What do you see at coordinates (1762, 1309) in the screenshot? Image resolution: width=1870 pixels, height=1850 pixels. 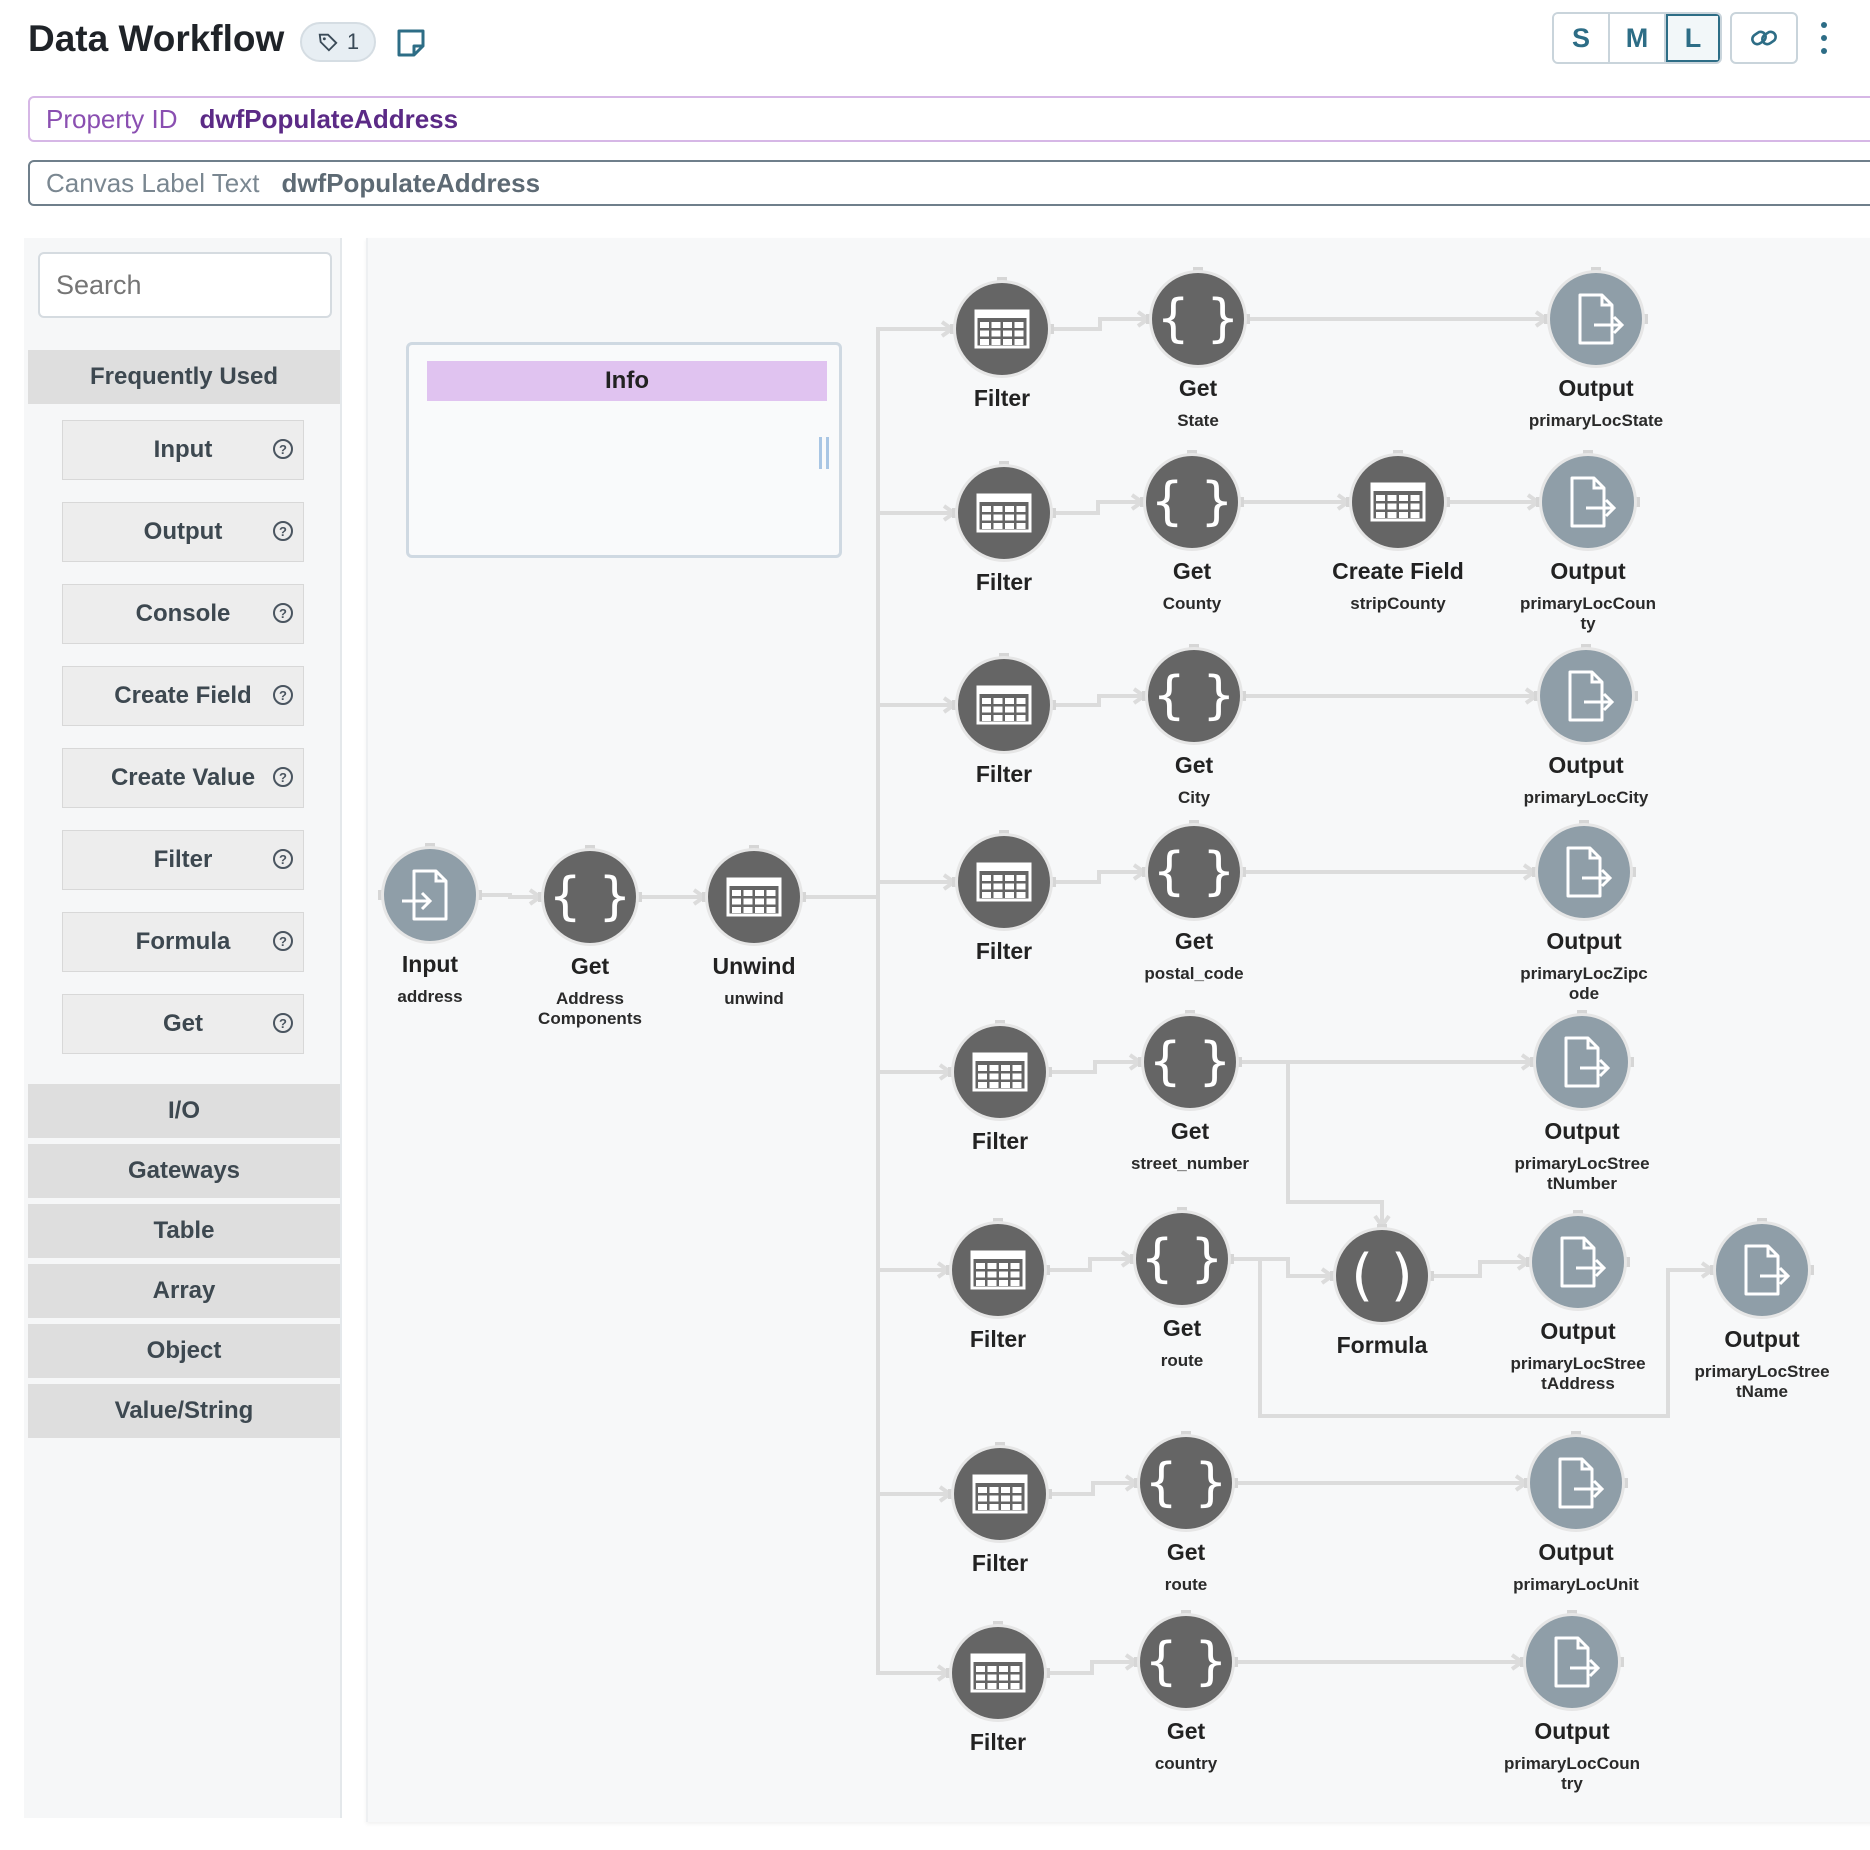 I see `workflow-node-o6b: Output primaryLocStree tName` at bounding box center [1762, 1309].